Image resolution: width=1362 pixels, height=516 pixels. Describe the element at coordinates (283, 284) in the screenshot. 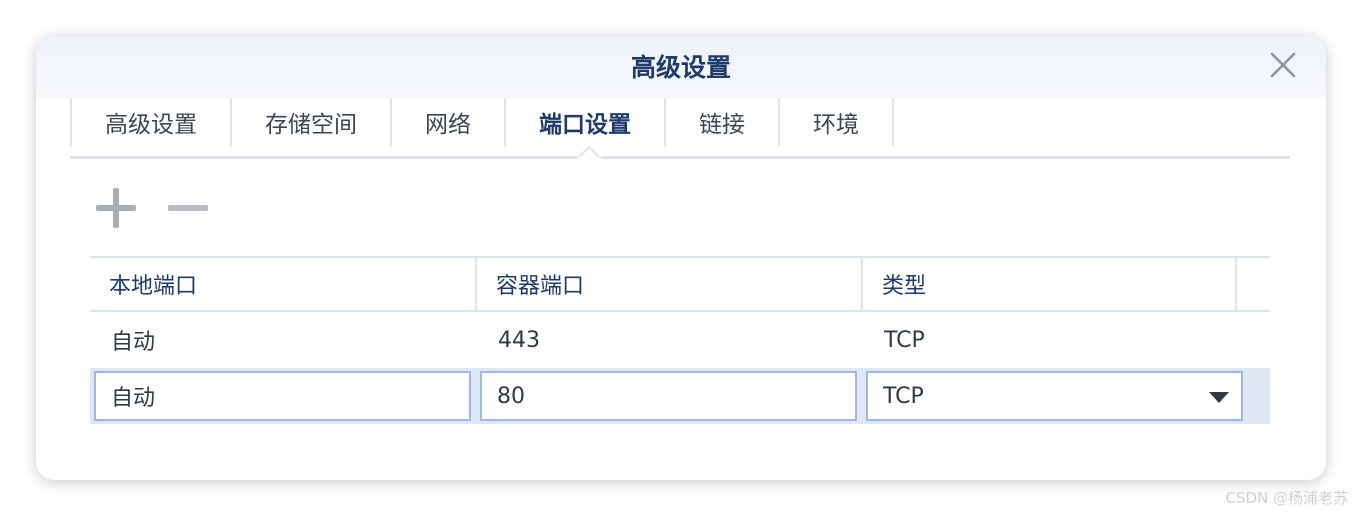

I see `column-header-local-port: 本地端口` at that location.